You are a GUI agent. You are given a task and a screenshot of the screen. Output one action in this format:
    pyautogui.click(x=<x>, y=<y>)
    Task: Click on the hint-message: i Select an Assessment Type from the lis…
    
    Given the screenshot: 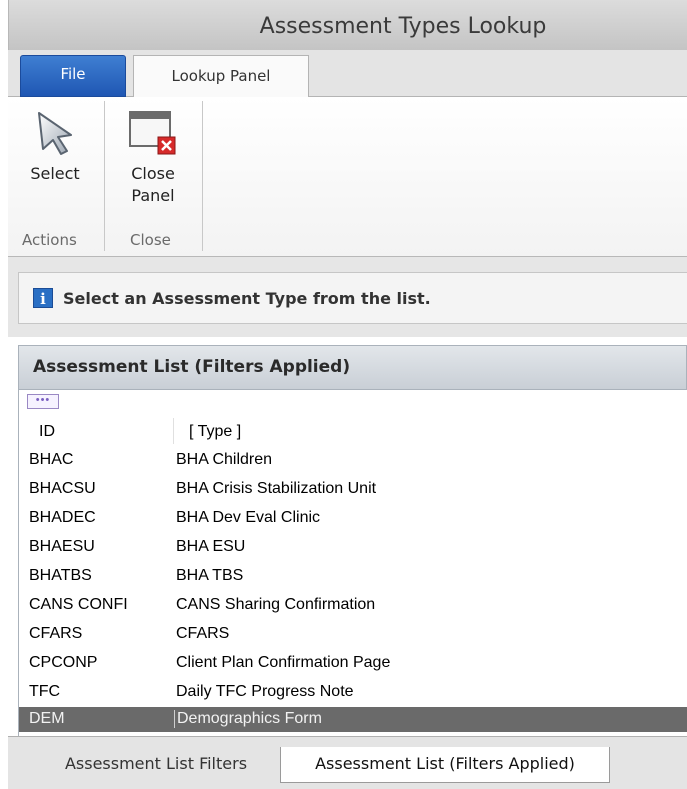 What is the action you would take?
    pyautogui.click(x=352, y=298)
    